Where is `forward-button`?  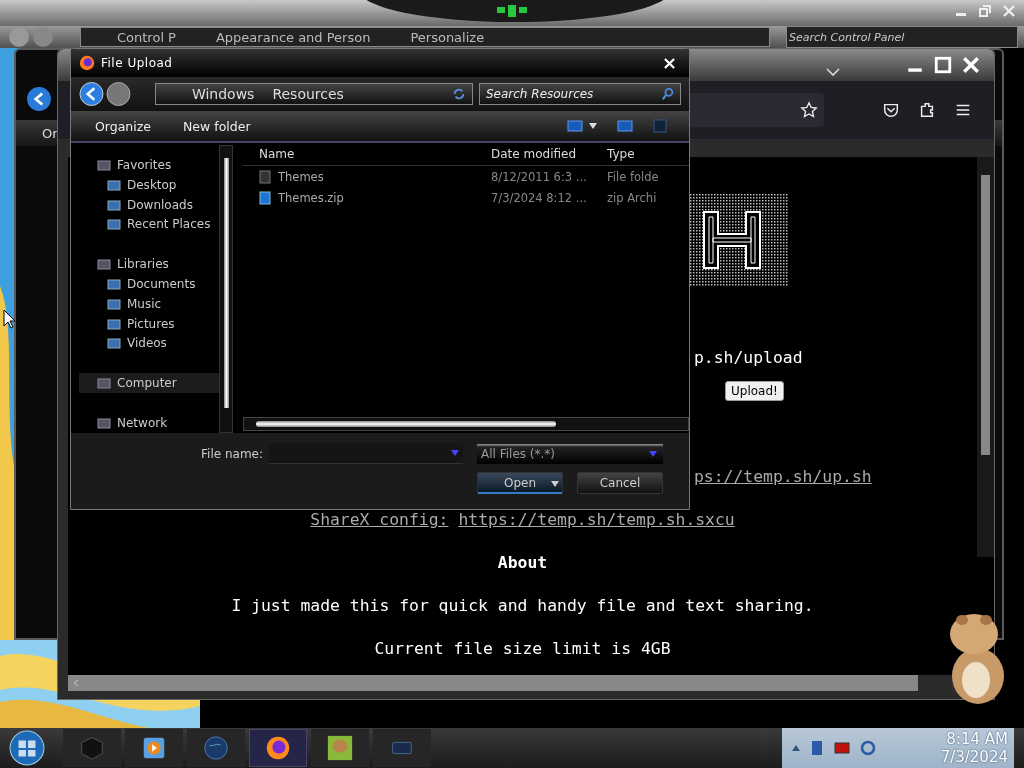
forward-button is located at coordinates (118, 94).